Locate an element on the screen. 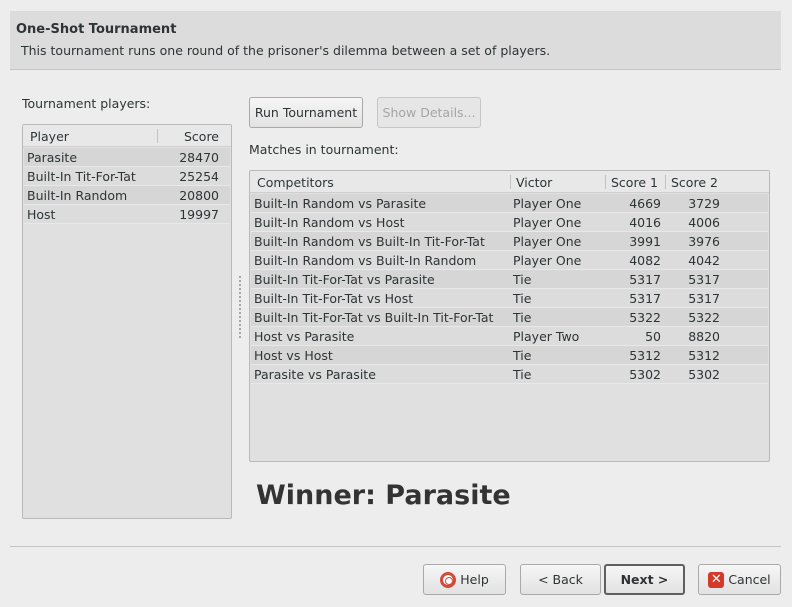 The height and width of the screenshot is (607, 792). table-row: Host vs Parasite Player Two 50 8820 is located at coordinates (509, 336).